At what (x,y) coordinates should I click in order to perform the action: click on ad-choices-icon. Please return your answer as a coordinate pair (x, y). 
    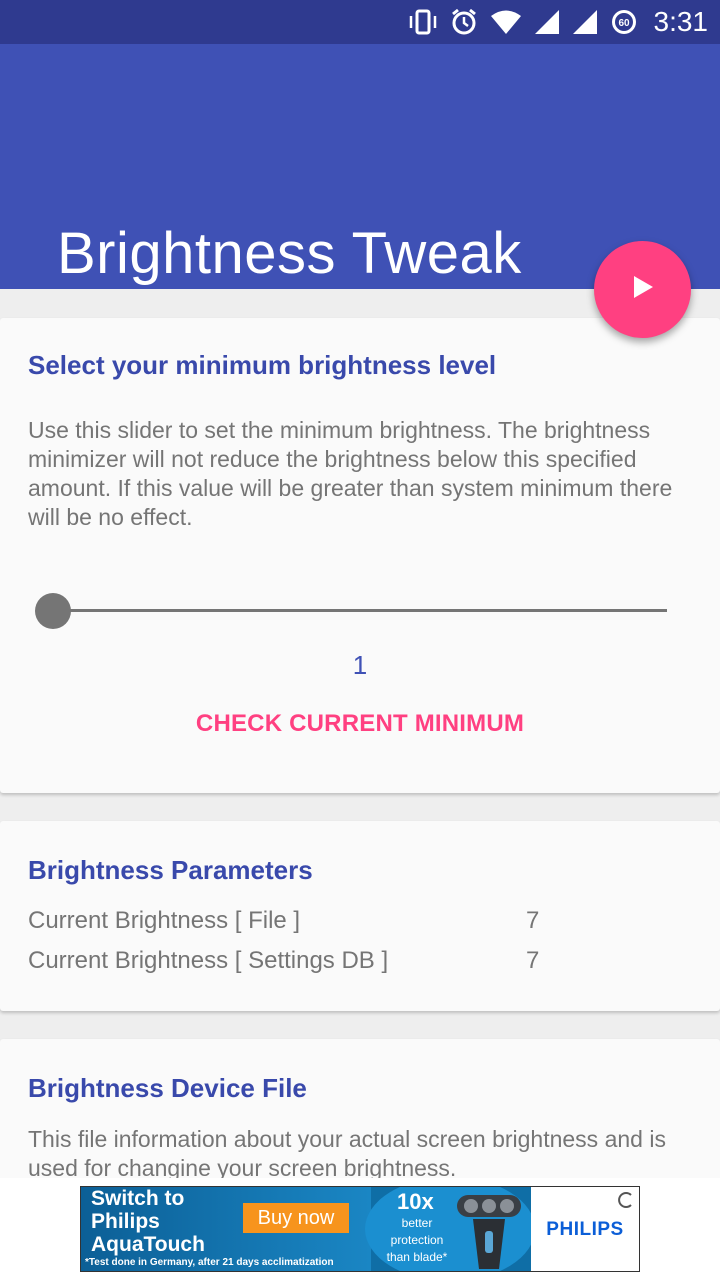
    Looking at the image, I should click on (626, 1200).